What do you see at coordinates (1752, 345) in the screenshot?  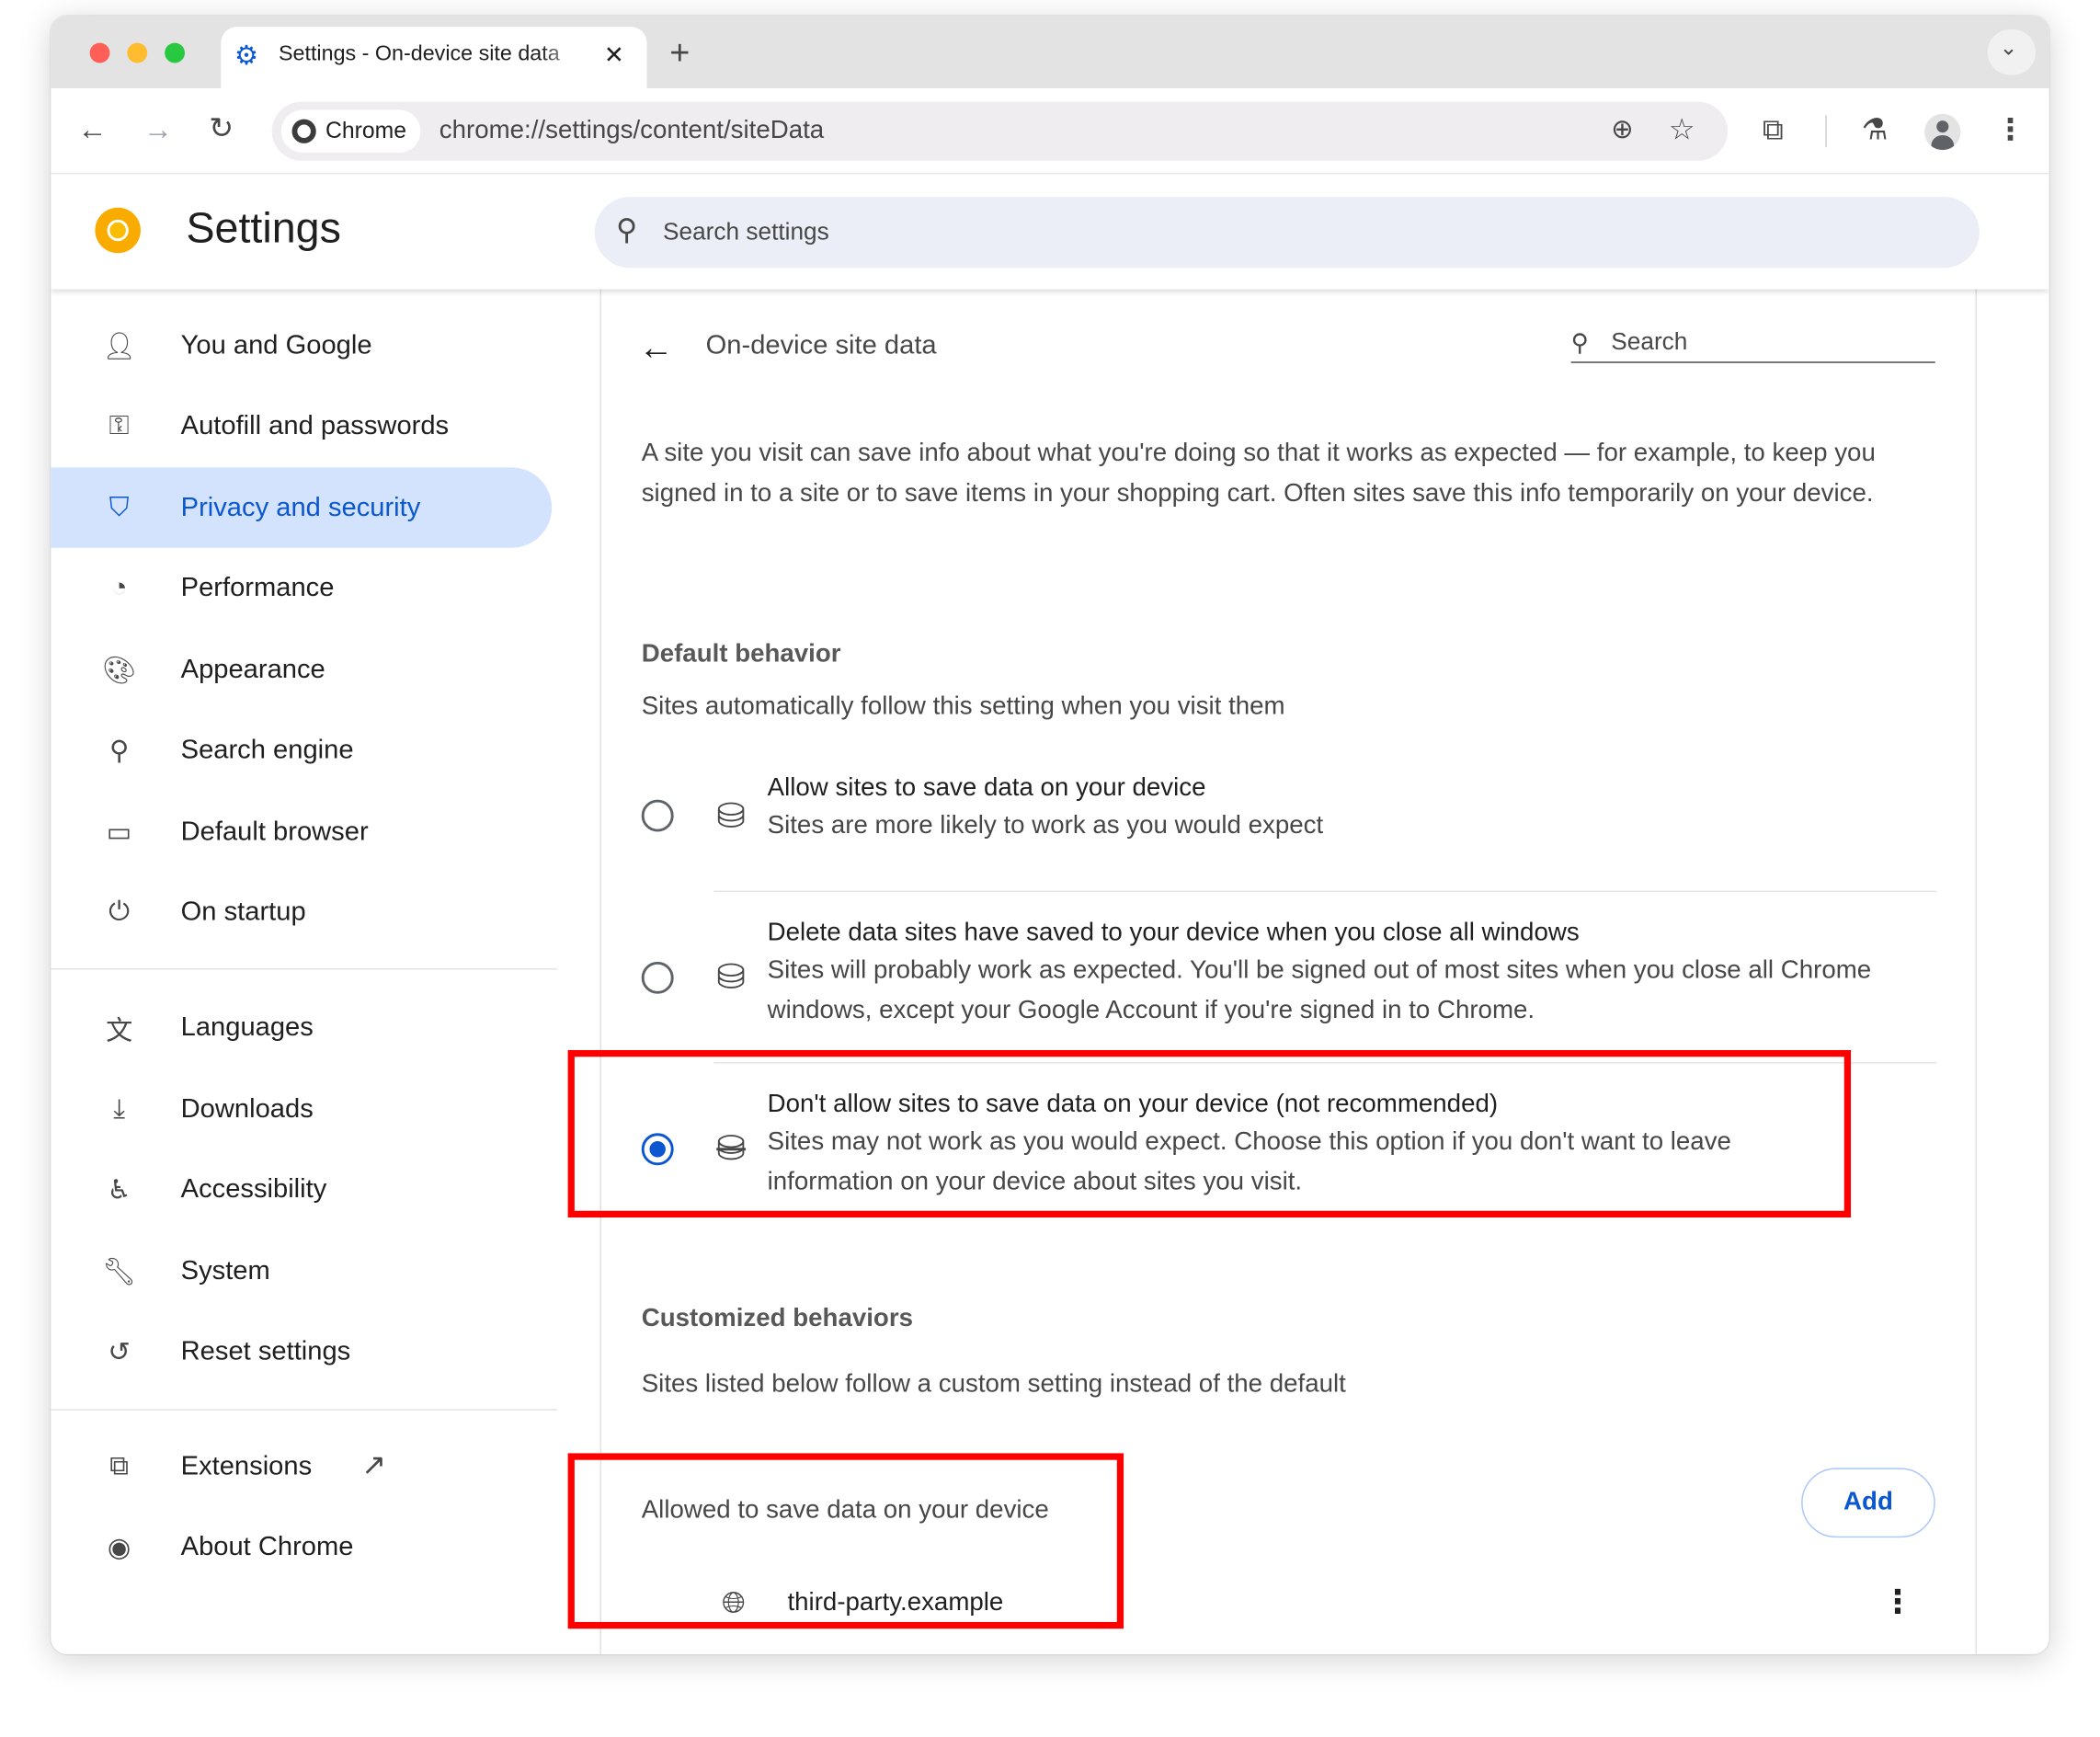 I see `subpage-search-input: ⚲ Search` at bounding box center [1752, 345].